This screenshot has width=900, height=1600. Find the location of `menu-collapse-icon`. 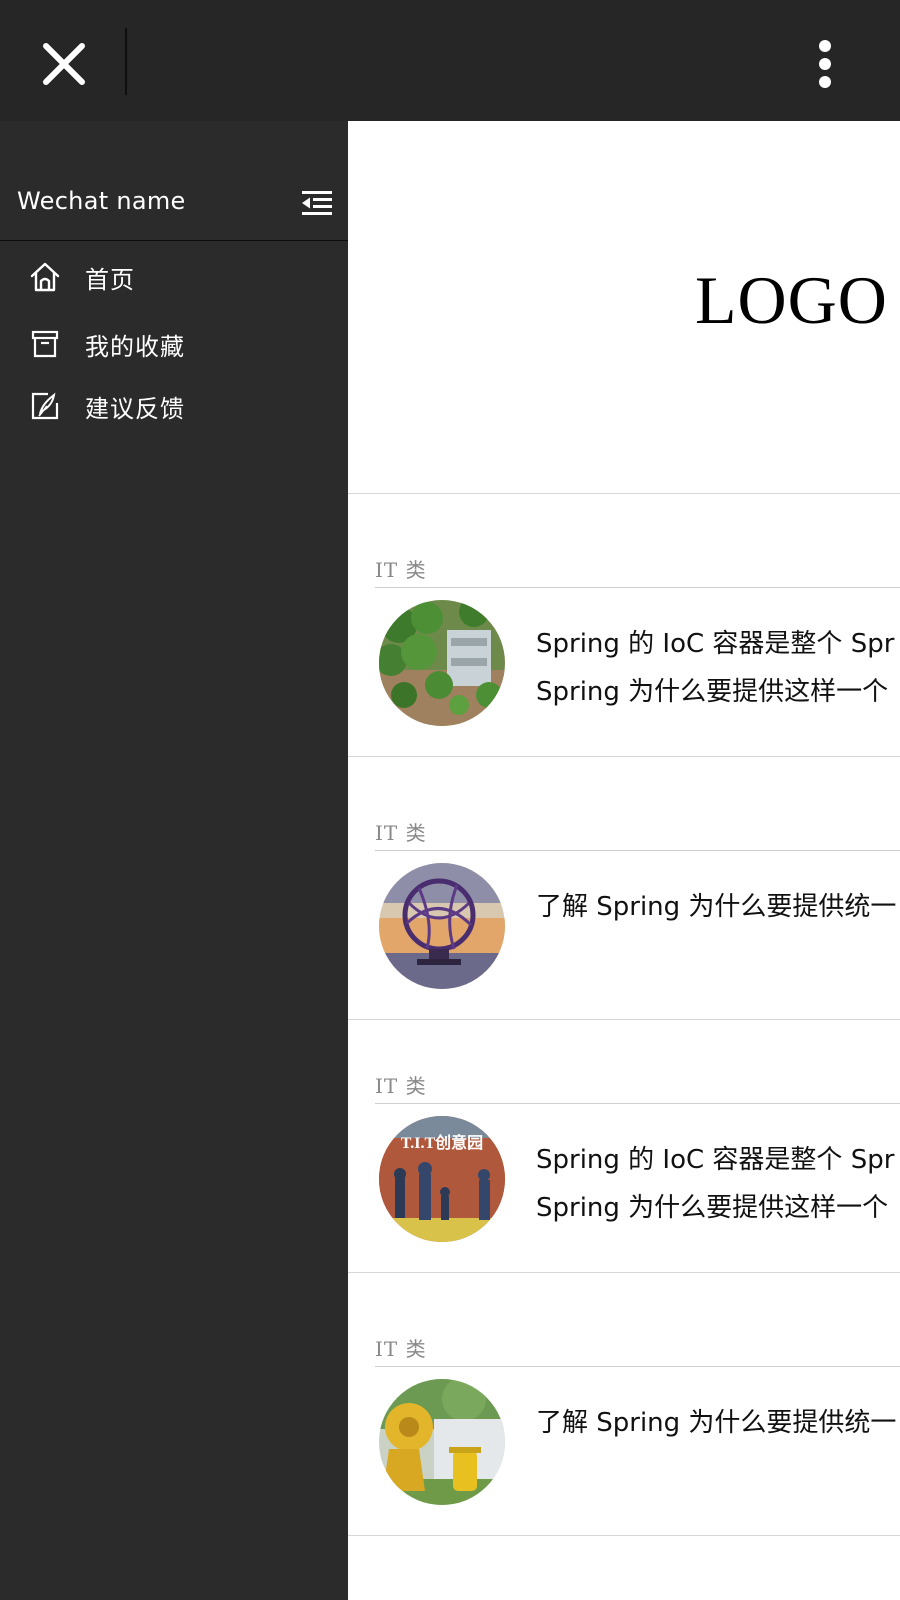

menu-collapse-icon is located at coordinates (317, 203).